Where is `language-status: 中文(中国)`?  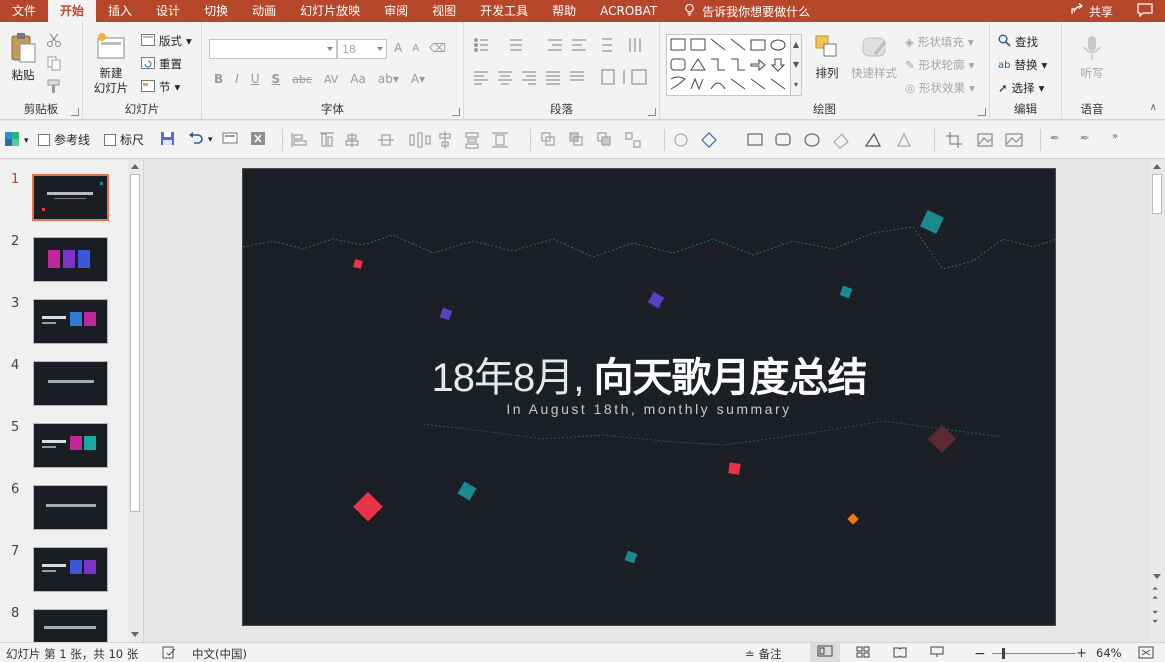 language-status: 中文(中国) is located at coordinates (219, 654).